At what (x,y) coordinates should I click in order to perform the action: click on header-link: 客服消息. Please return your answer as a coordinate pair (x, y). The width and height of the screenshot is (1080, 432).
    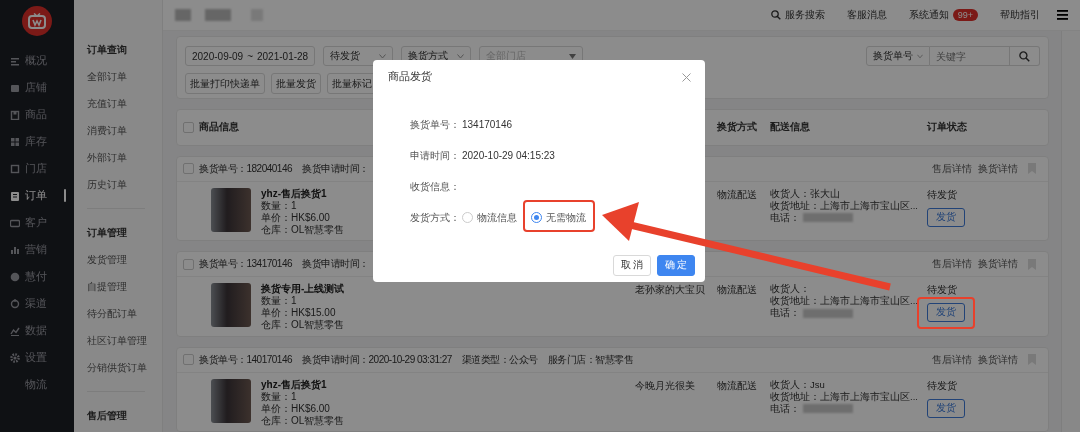
    Looking at the image, I should click on (866, 15).